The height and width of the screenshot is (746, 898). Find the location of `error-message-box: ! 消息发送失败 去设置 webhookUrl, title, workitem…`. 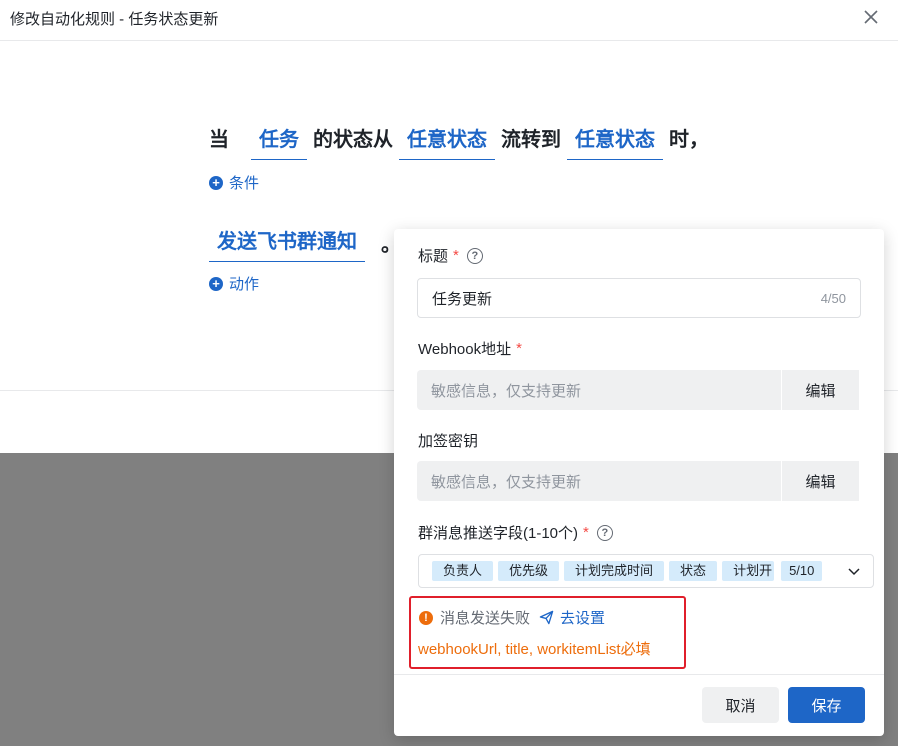

error-message-box: ! 消息发送失败 去设置 webhookUrl, title, workitem… is located at coordinates (547, 632).